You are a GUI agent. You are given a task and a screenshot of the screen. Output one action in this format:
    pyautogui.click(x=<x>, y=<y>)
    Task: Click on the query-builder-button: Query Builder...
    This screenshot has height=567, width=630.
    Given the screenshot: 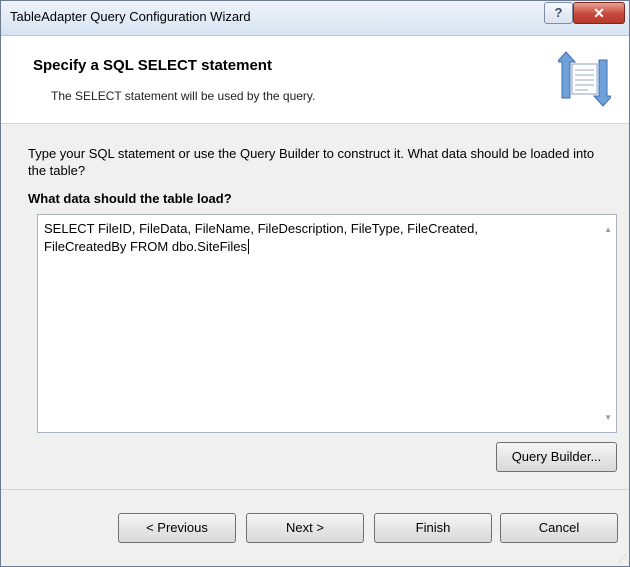 What is the action you would take?
    pyautogui.click(x=556, y=457)
    